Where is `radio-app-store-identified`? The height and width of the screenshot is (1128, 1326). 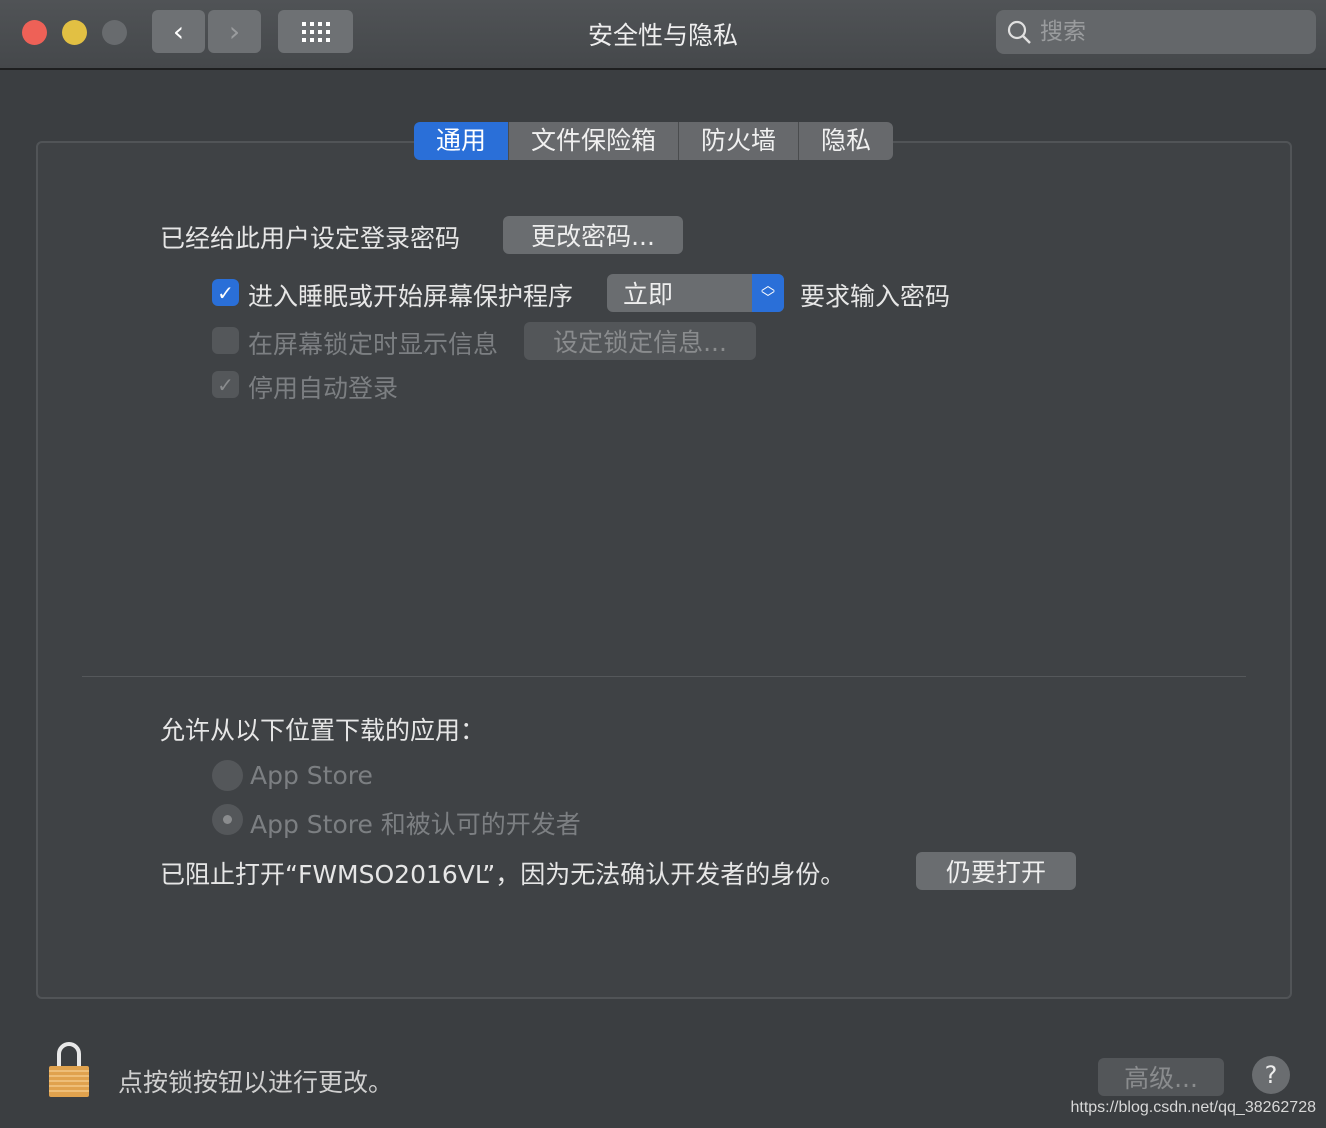 radio-app-store-identified is located at coordinates (227, 819).